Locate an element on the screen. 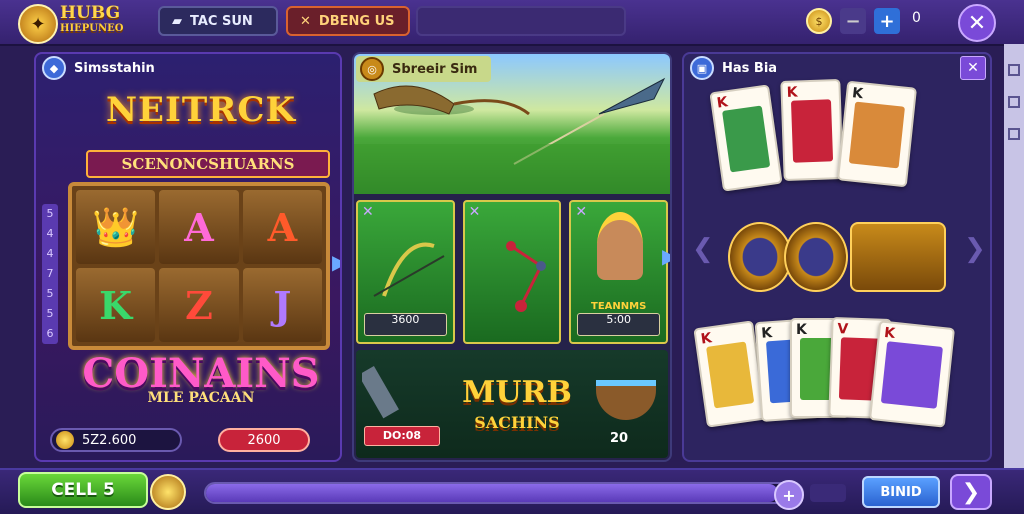  counter-value: 0 is located at coordinates (916, 18).